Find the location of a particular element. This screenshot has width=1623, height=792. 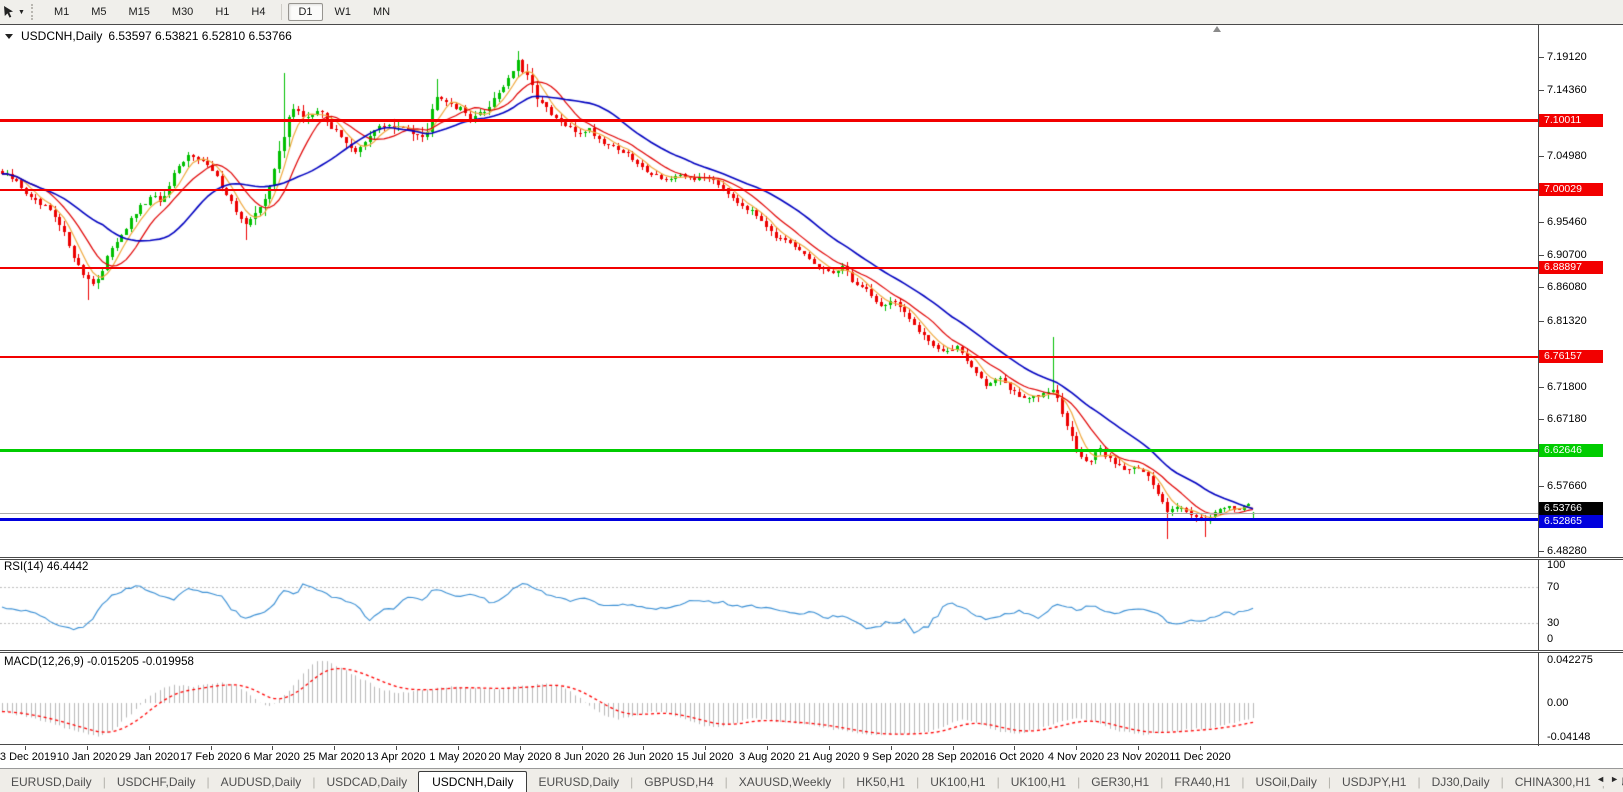

chart-tab-china300-h1: CHINA300,H1 is located at coordinates (1553, 782).